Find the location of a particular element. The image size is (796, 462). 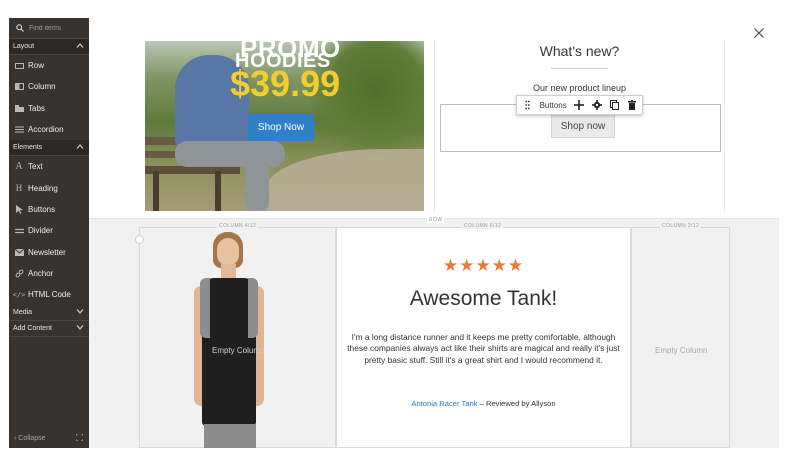

sidebar-item-newsletter: Newsletter is located at coordinates (49, 251).